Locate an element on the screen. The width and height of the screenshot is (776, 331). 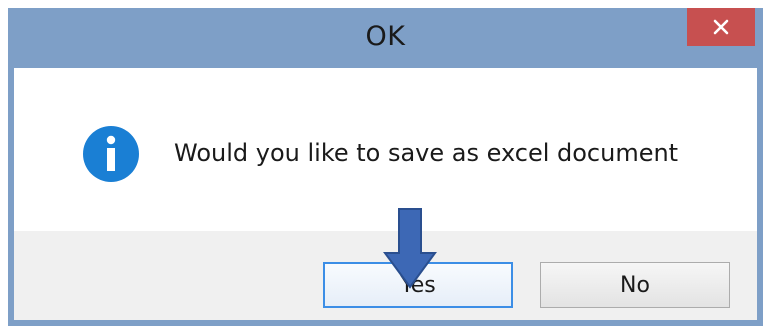
close-icon is located at coordinates (721, 27).